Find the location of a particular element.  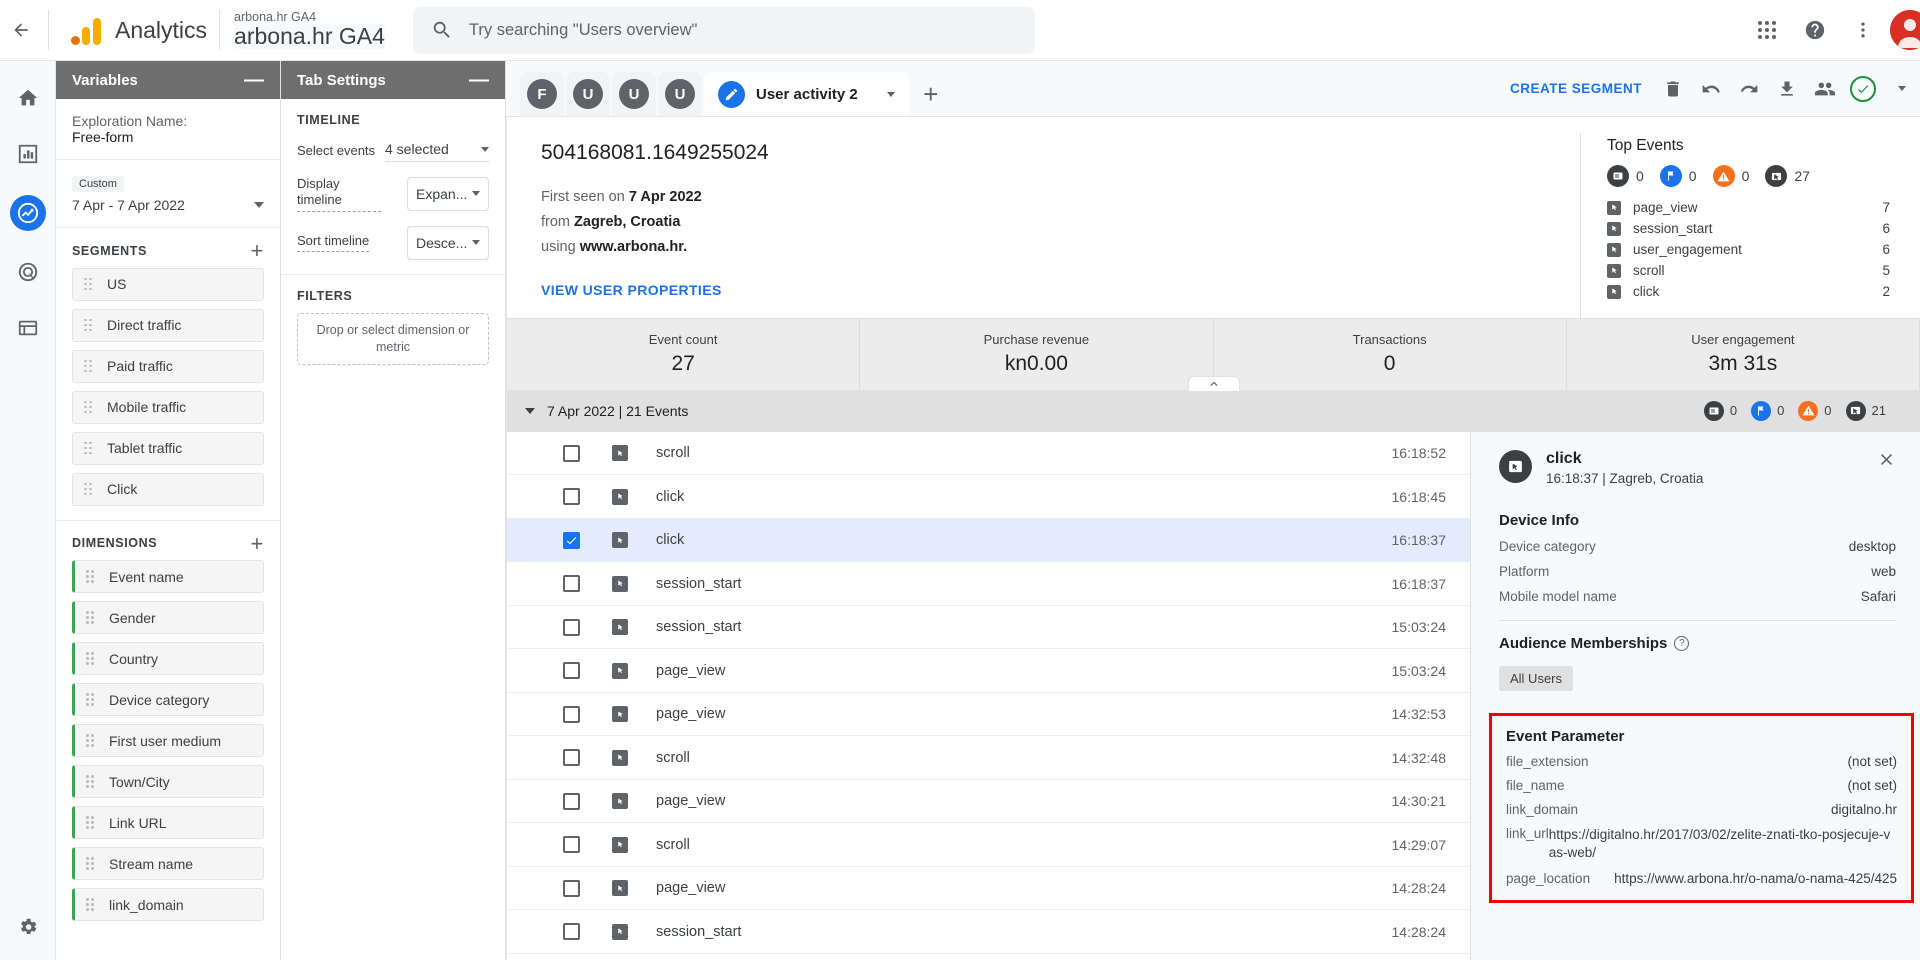

add-segment-button: + is located at coordinates (257, 251).